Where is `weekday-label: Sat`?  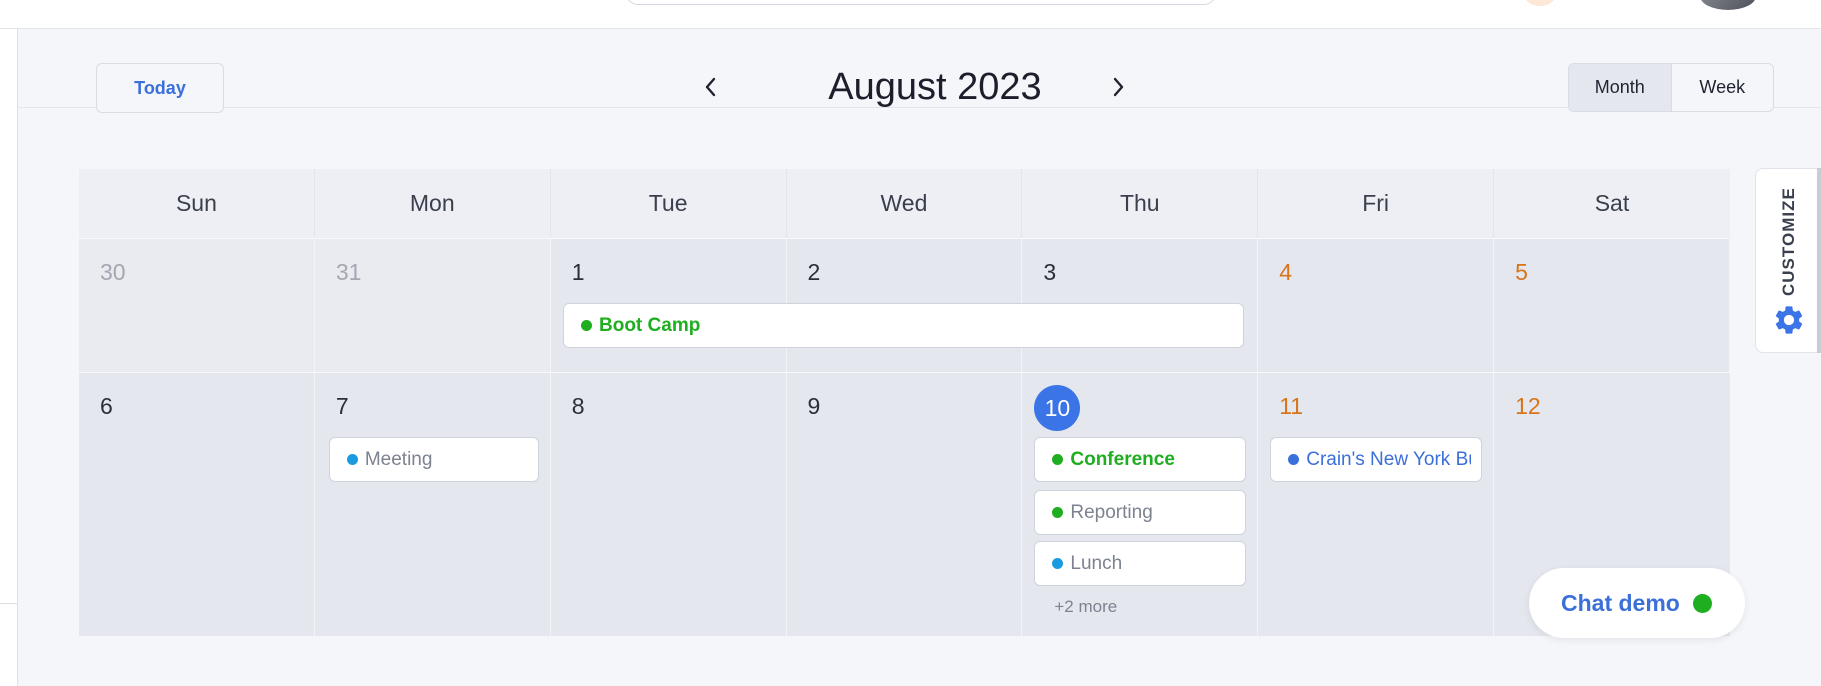 weekday-label: Sat is located at coordinates (1612, 203).